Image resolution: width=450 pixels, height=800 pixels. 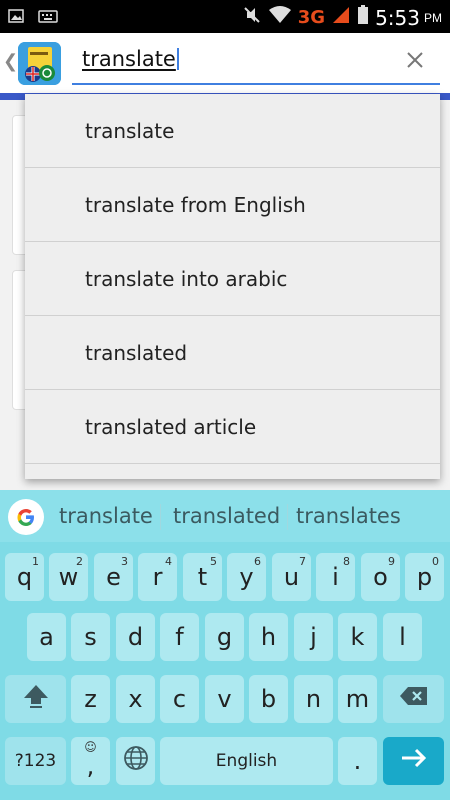 What do you see at coordinates (225, 16) in the screenshot?
I see `status-bar: 3G 5:53 PM` at bounding box center [225, 16].